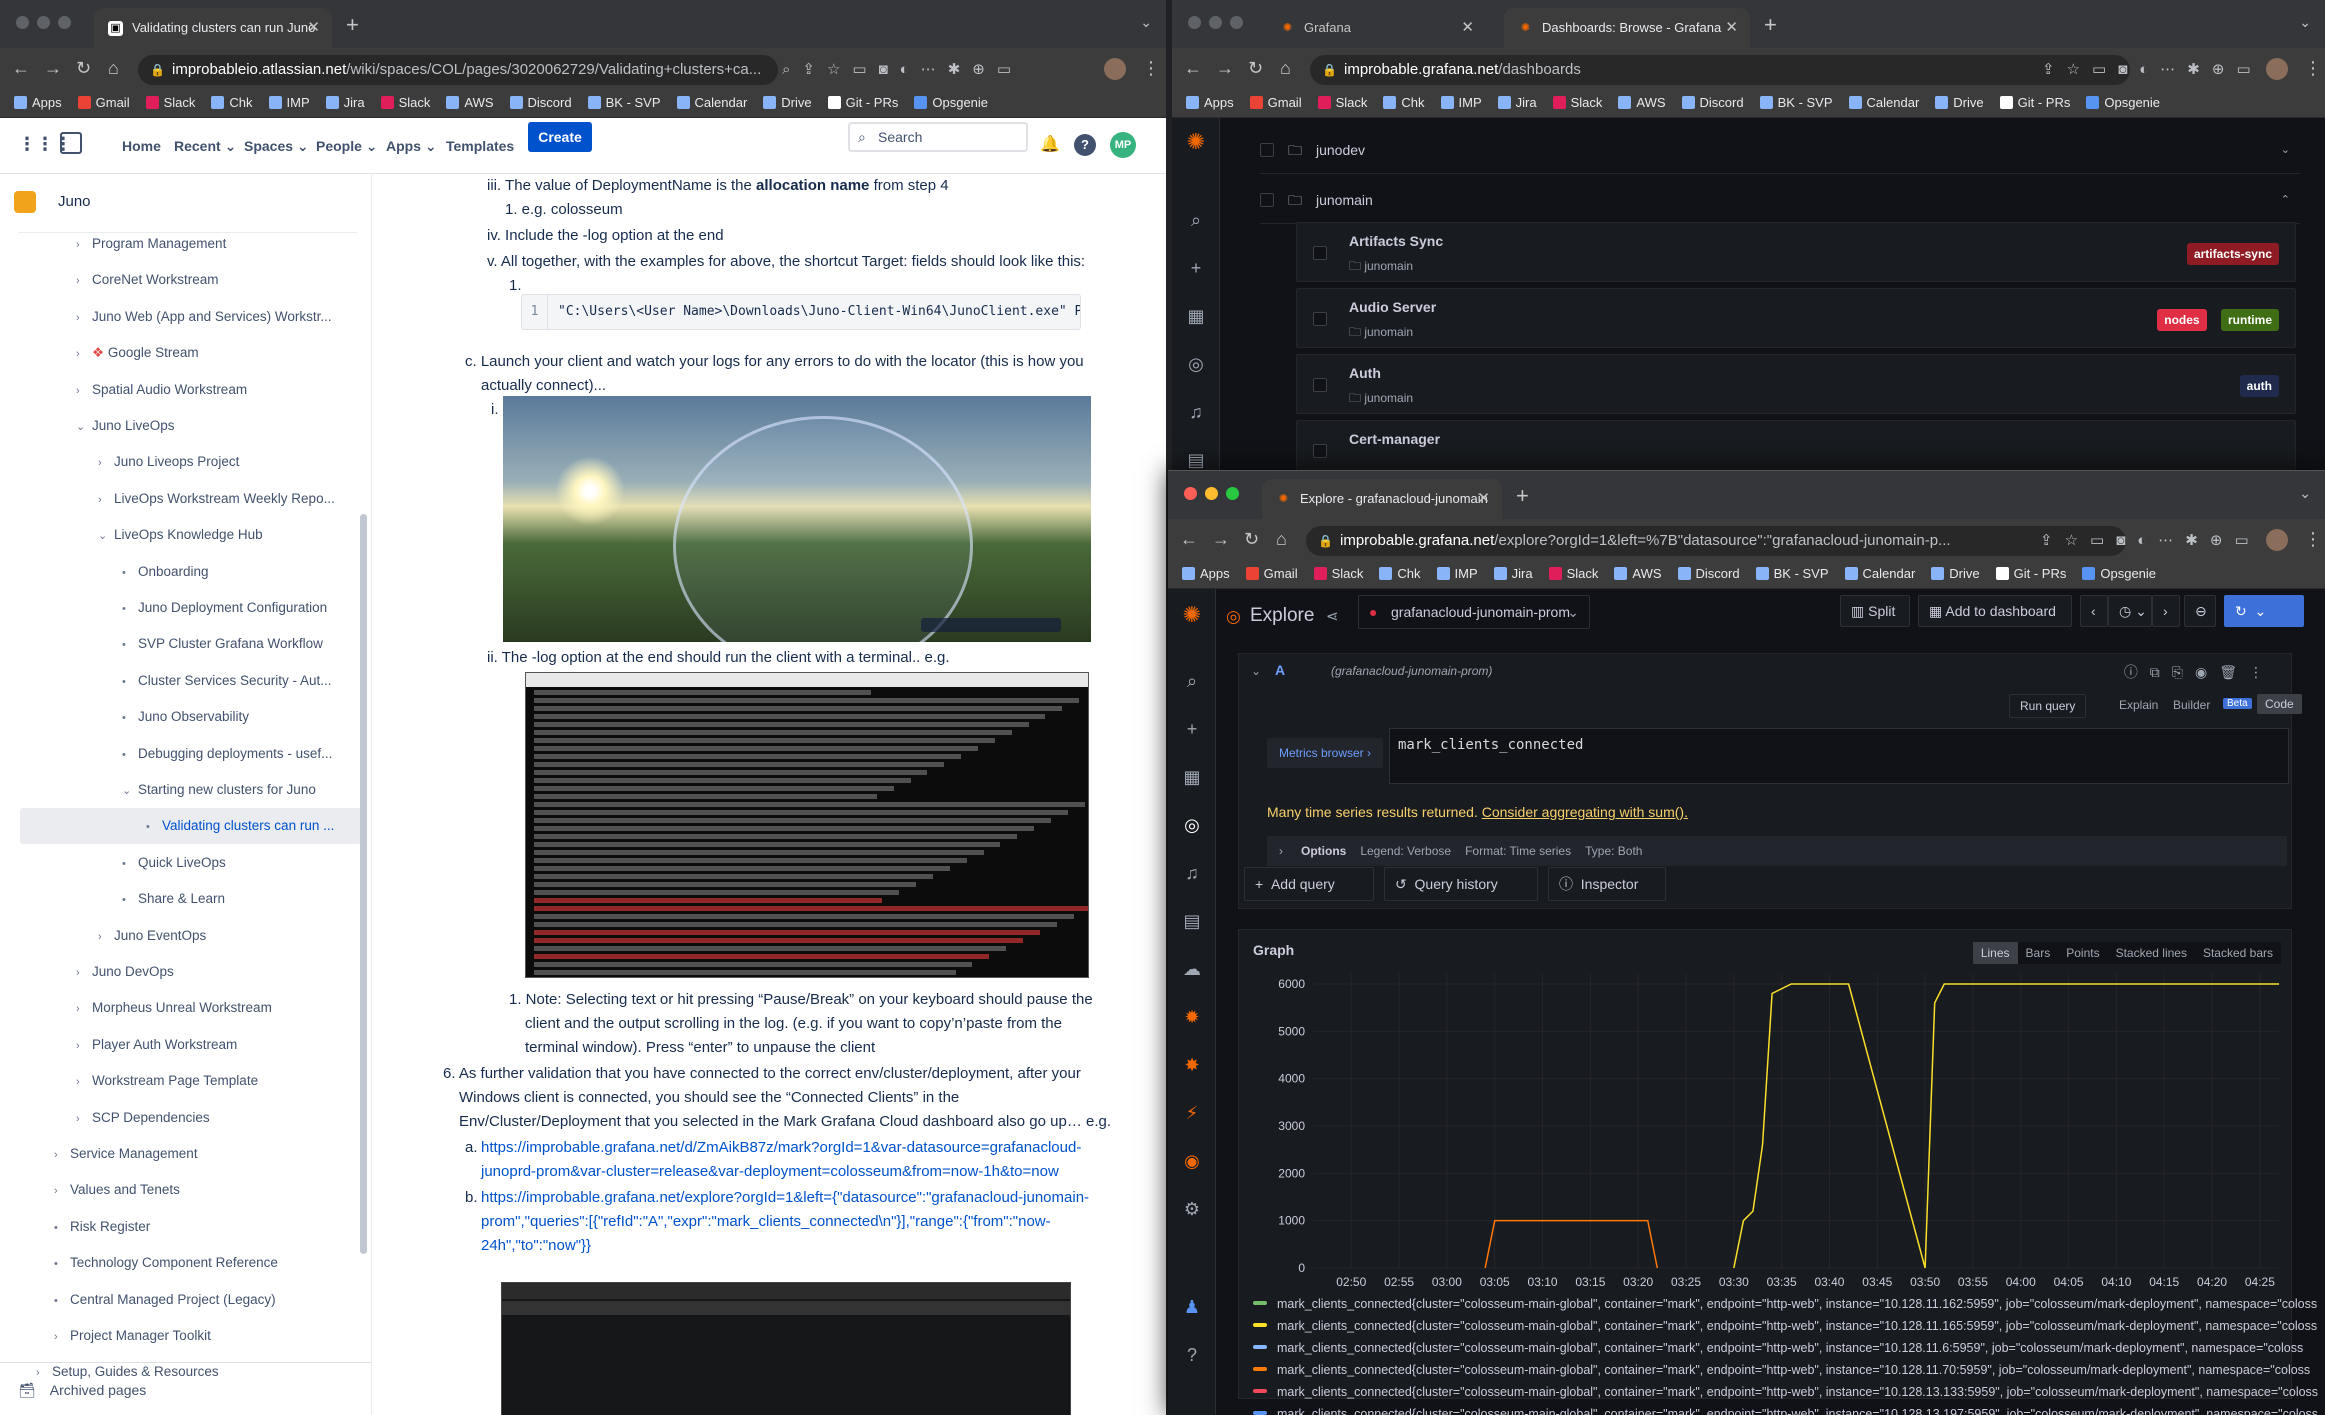 Image resolution: width=2325 pixels, height=1415 pixels. What do you see at coordinates (180, 644) in the screenshot?
I see `sidebar-tree-item: • SVP Cluster Grafana Workflow` at bounding box center [180, 644].